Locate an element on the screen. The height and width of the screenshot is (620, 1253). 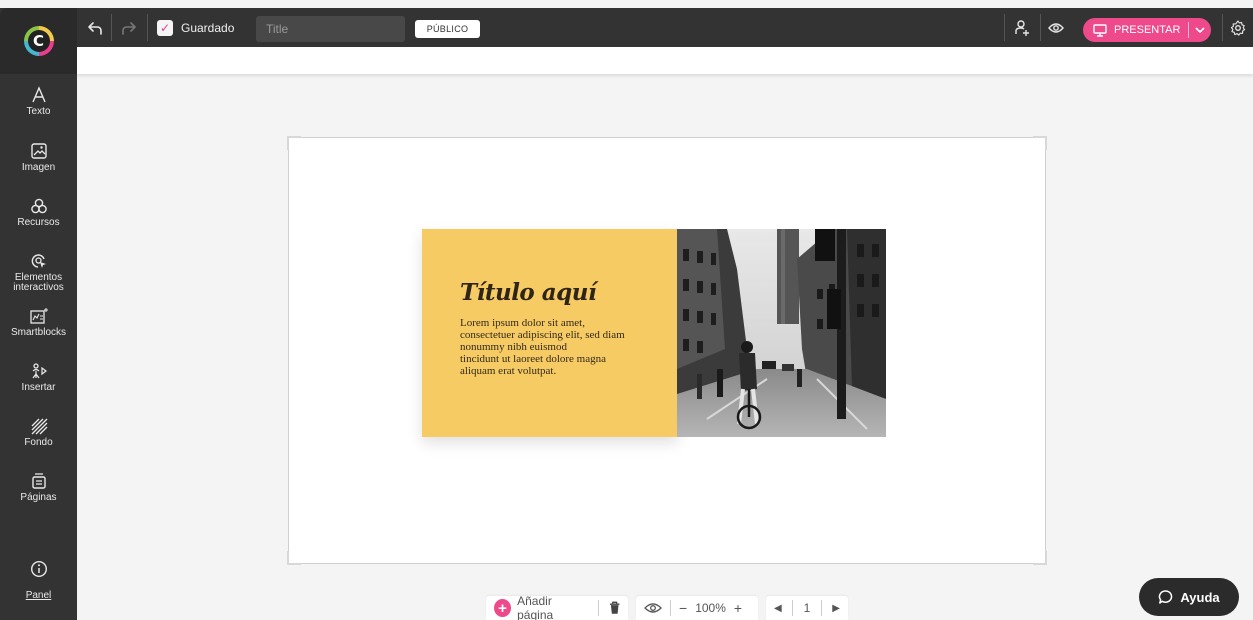
panel-label: Panel is located at coordinates (38, 595).